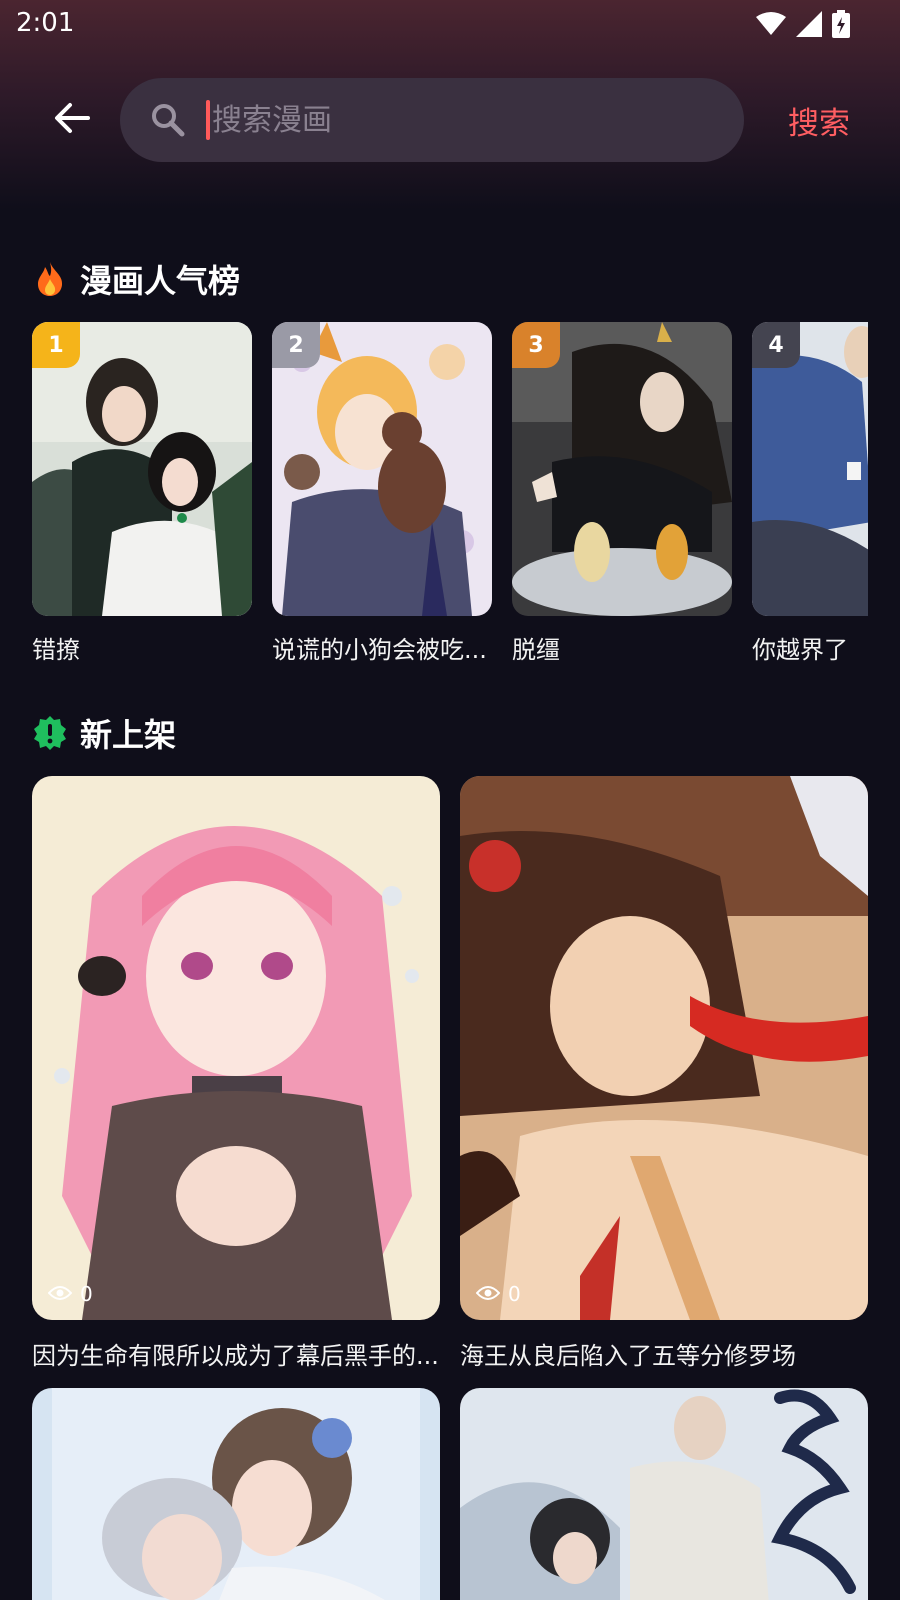  I want to click on popular-item: 4 你越界了, so click(810, 492).